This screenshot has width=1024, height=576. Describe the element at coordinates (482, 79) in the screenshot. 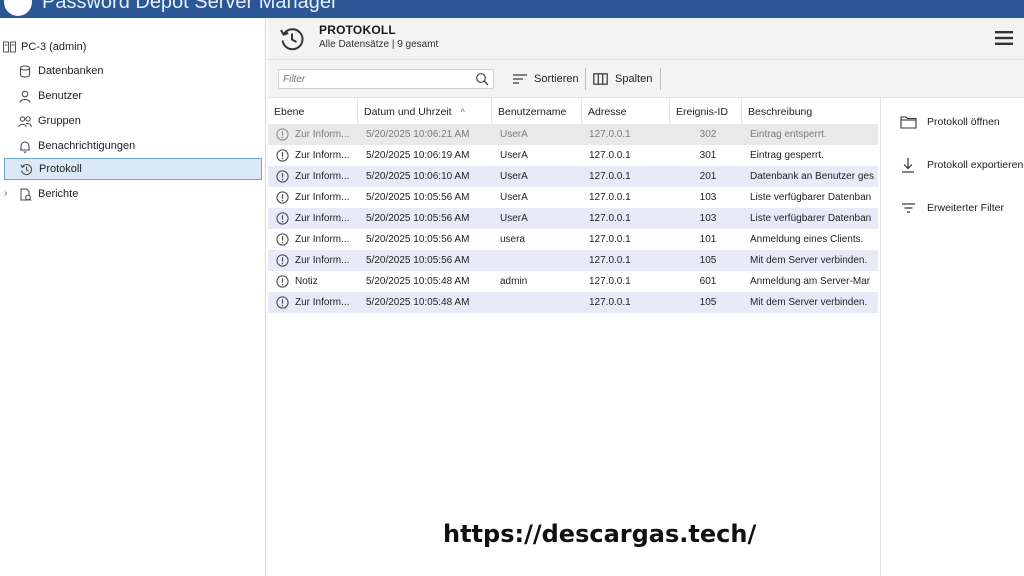

I see `search-icon` at that location.